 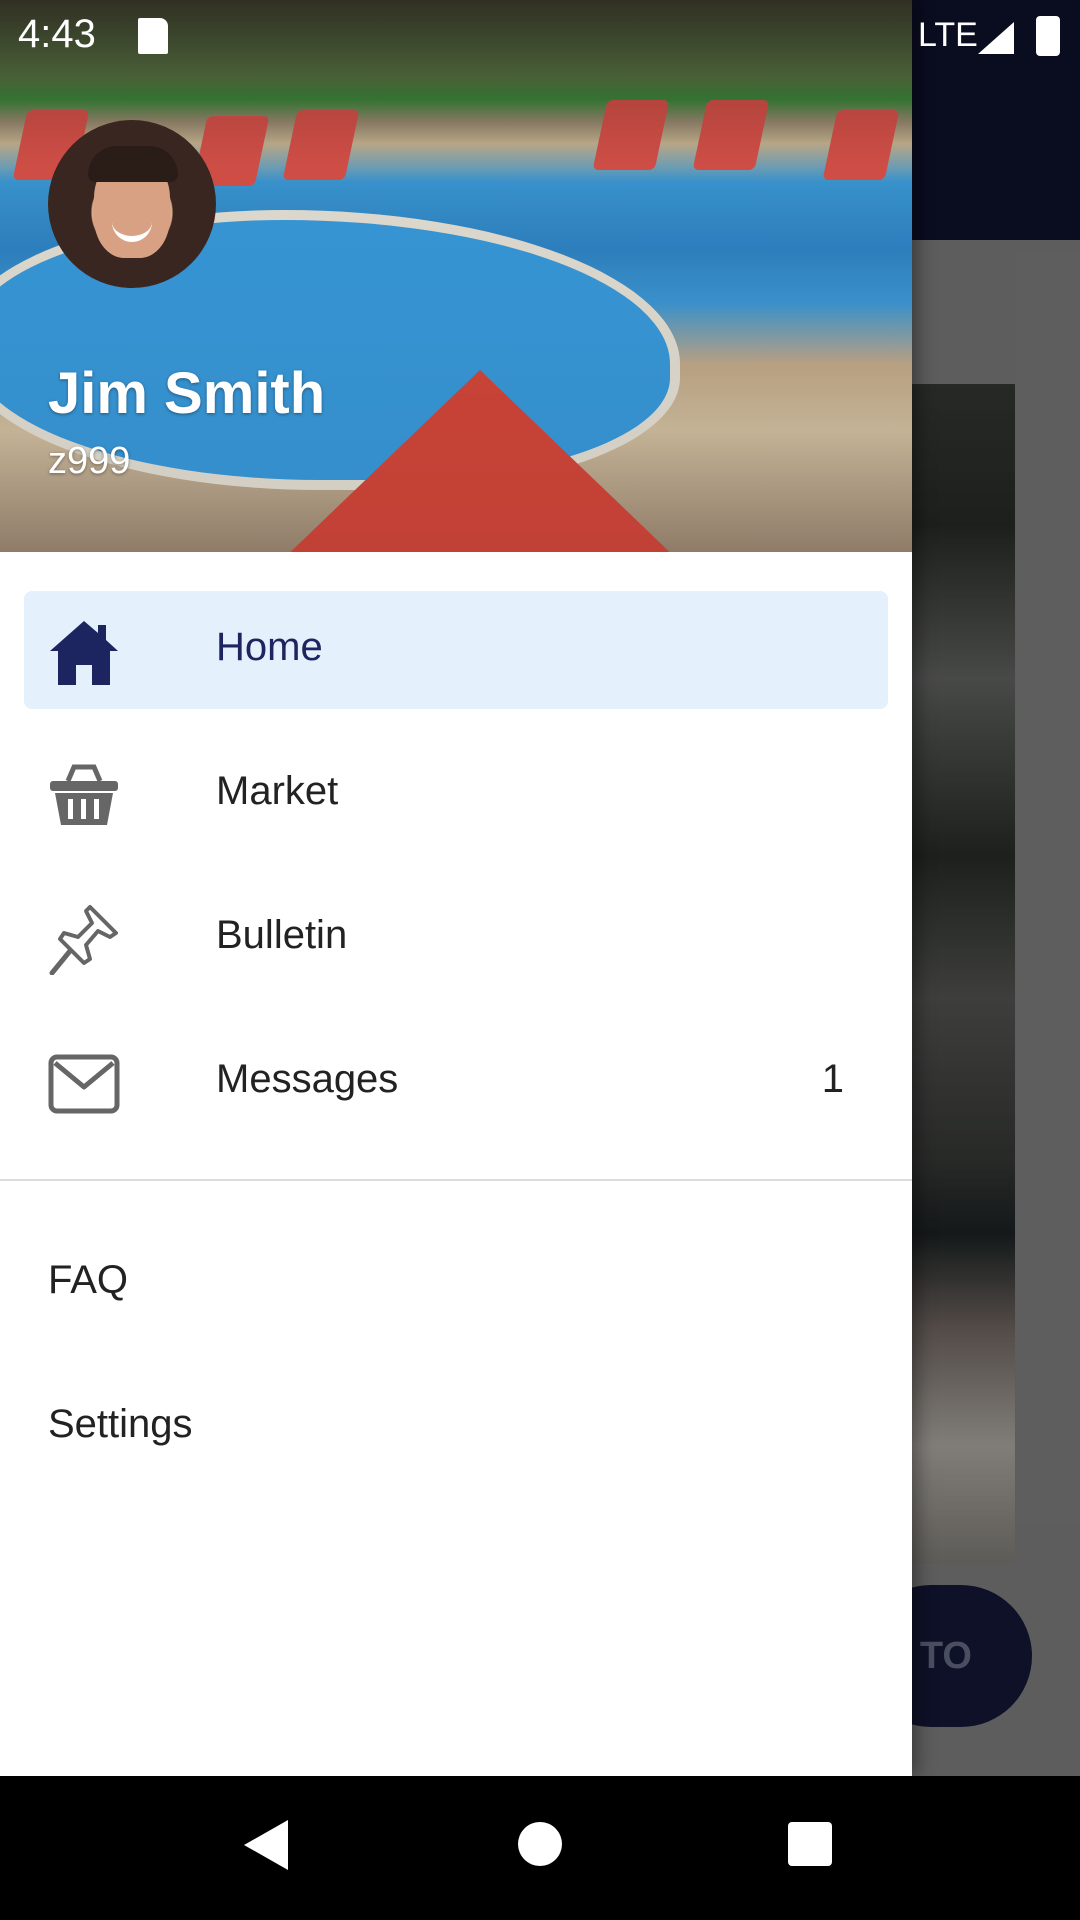 I want to click on menu-item-faq: FAQ, so click(x=88, y=1280).